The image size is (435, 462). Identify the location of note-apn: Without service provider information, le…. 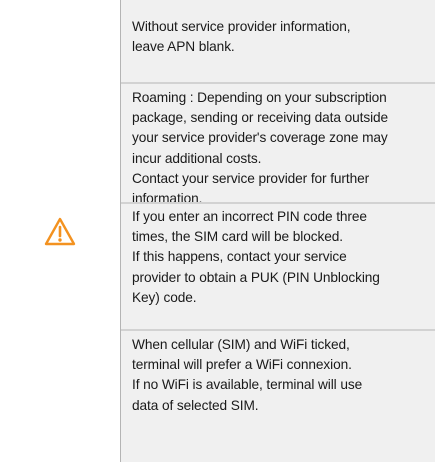
(278, 41).